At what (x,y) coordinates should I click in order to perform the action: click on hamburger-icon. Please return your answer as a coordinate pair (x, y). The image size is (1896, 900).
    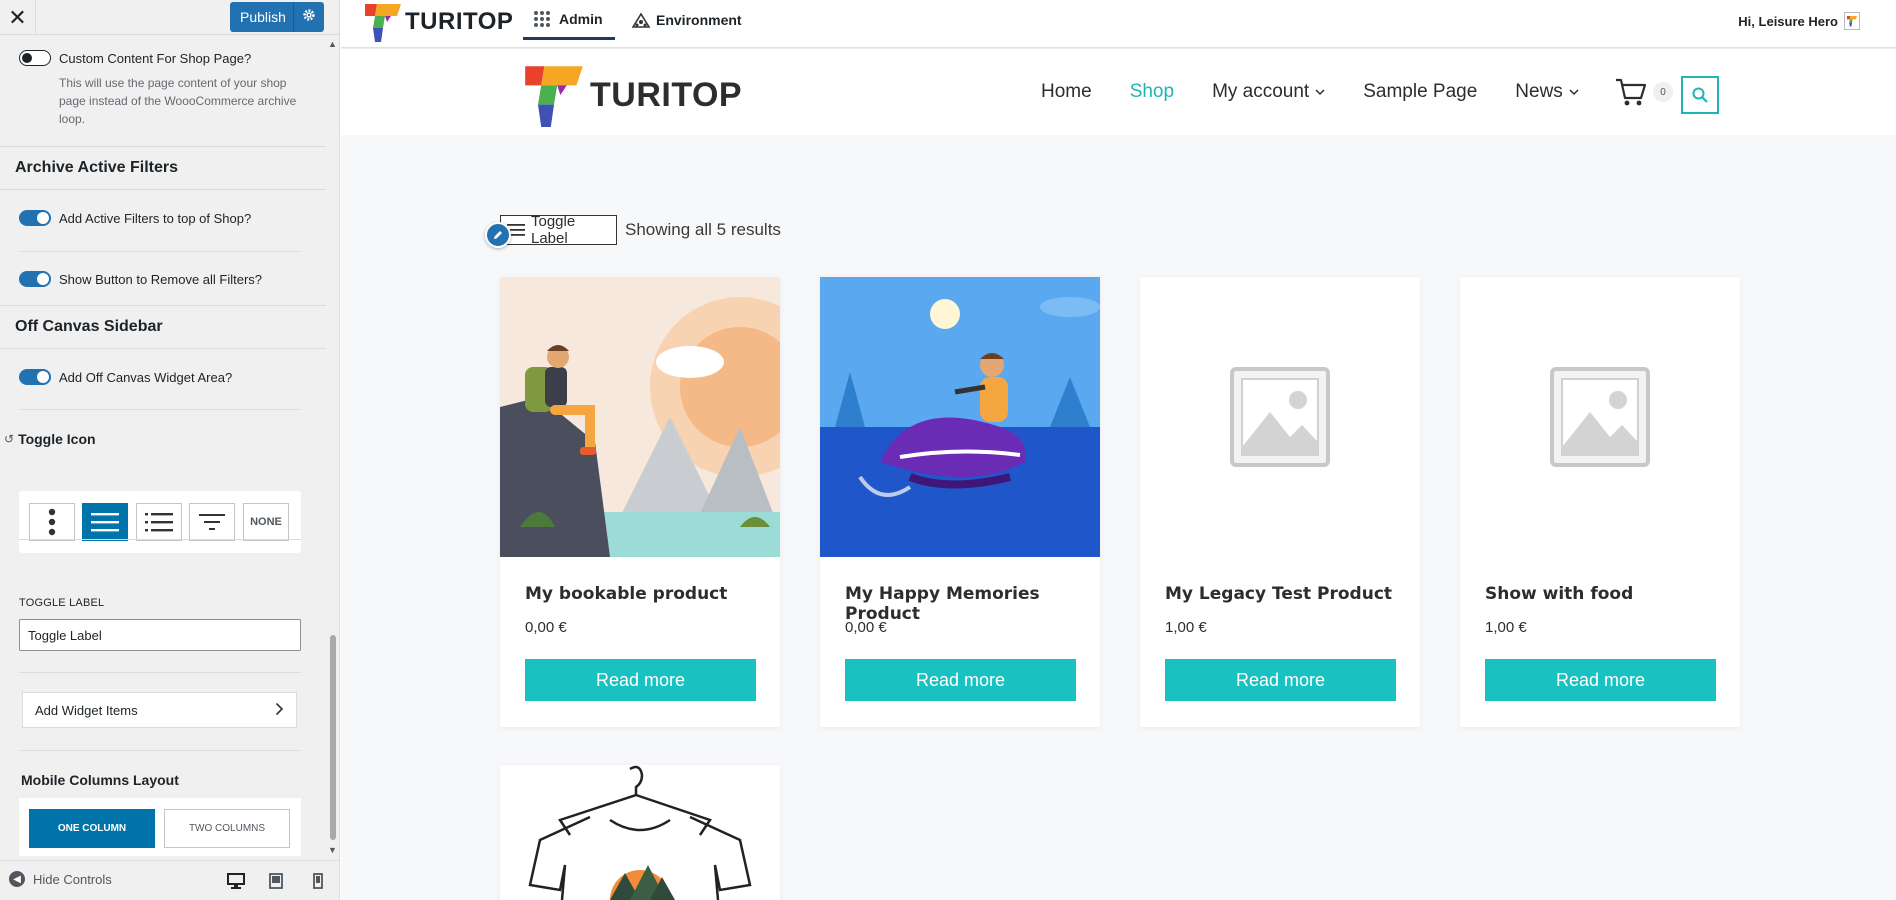
    Looking at the image, I should click on (105, 522).